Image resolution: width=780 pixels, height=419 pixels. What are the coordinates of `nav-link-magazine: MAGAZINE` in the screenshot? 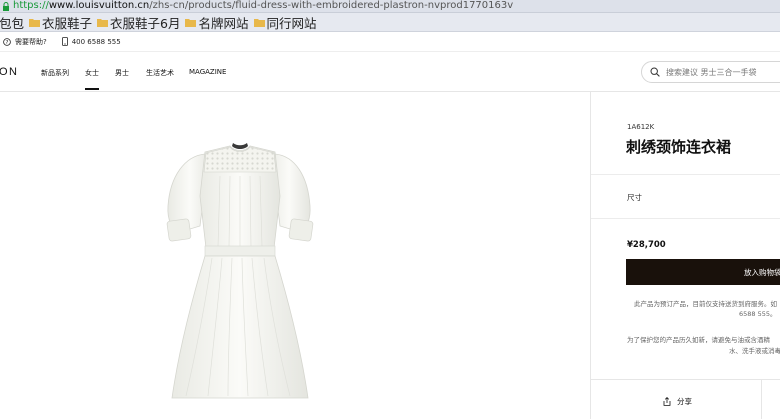 It's located at (207, 72).